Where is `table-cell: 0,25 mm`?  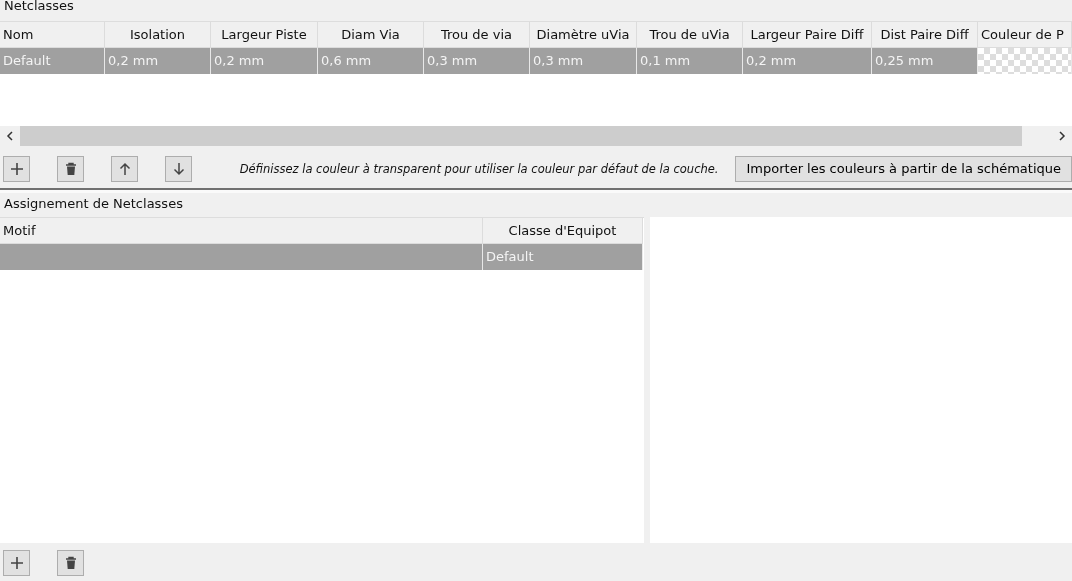
table-cell: 0,25 mm is located at coordinates (925, 61).